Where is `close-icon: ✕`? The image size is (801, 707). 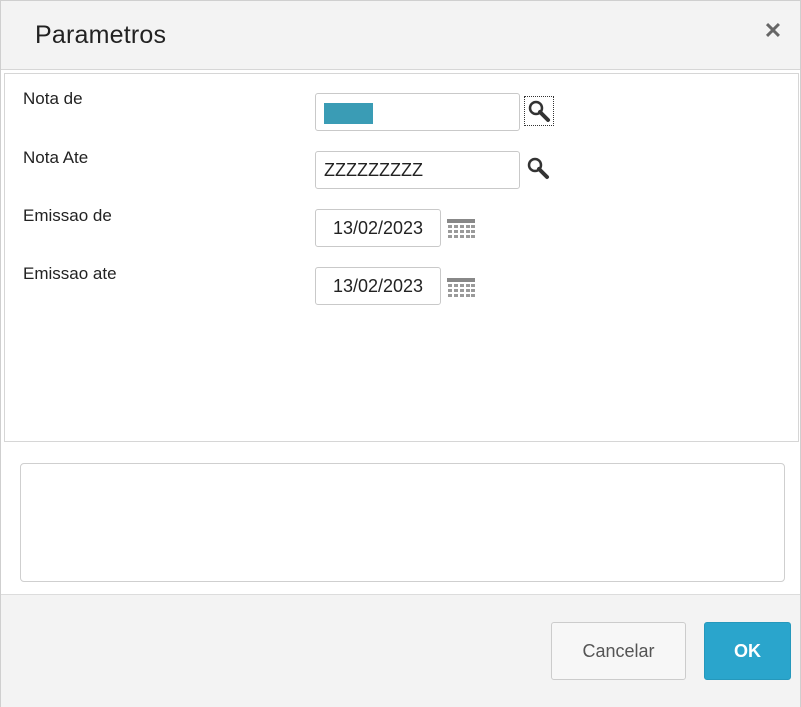 close-icon: ✕ is located at coordinates (773, 31).